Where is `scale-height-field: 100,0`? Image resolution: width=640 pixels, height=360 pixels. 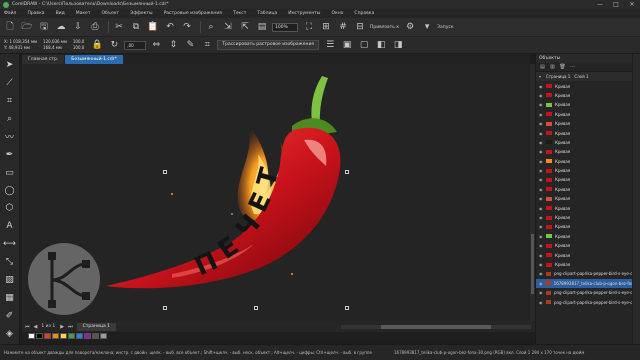 scale-height-field: 100,0 is located at coordinates (78, 48).